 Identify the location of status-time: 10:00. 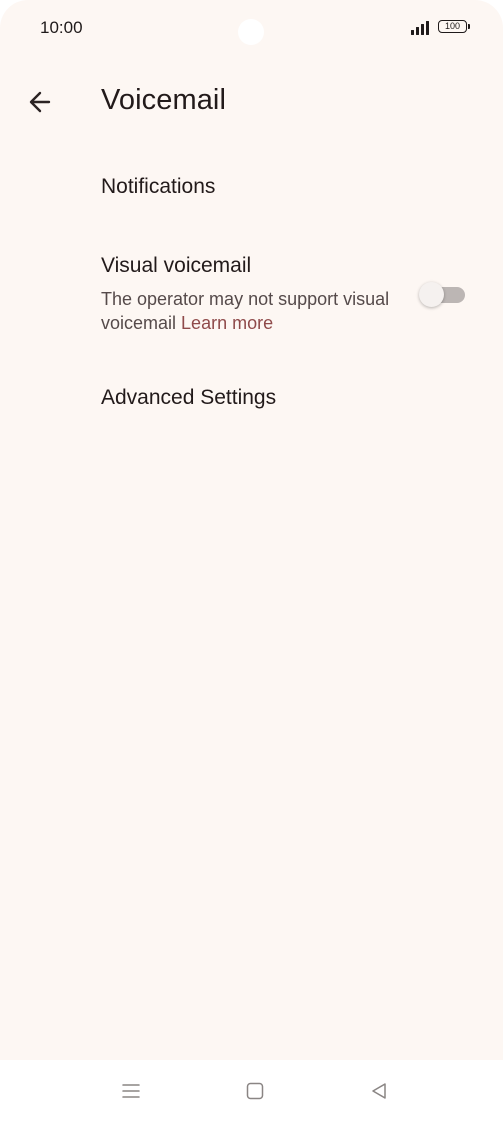
(61, 27).